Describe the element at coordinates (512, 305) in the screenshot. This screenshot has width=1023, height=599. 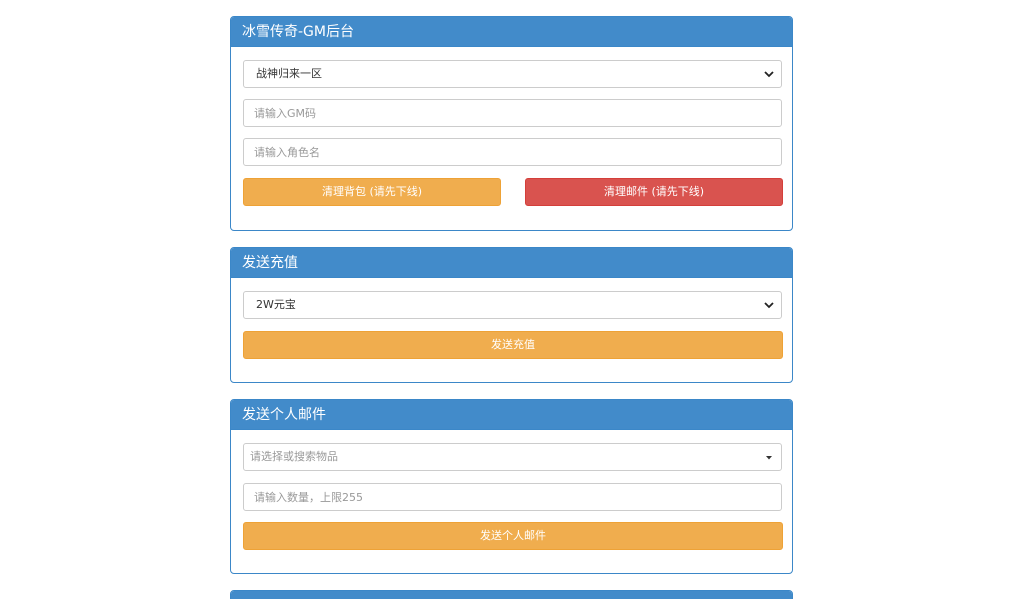
I see `recharge-amount-select: 2W元宝` at that location.